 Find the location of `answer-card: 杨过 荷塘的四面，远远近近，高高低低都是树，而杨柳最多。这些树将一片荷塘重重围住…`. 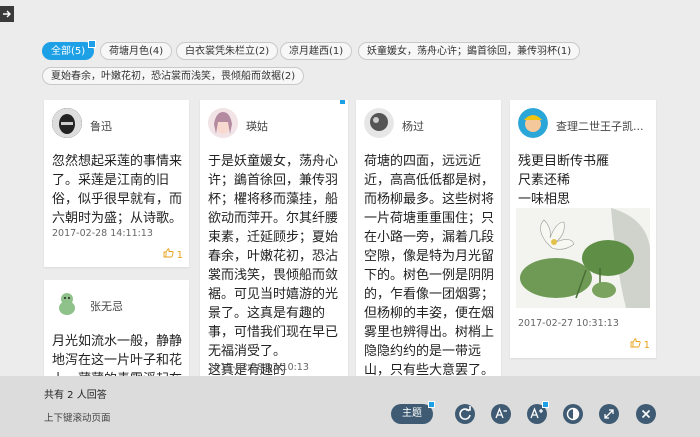

answer-card: 杨过 荷塘的四面，远远近近，高高低低都是树，而杨柳最多。这些树将一片荷塘重重围住… is located at coordinates (428, 238).